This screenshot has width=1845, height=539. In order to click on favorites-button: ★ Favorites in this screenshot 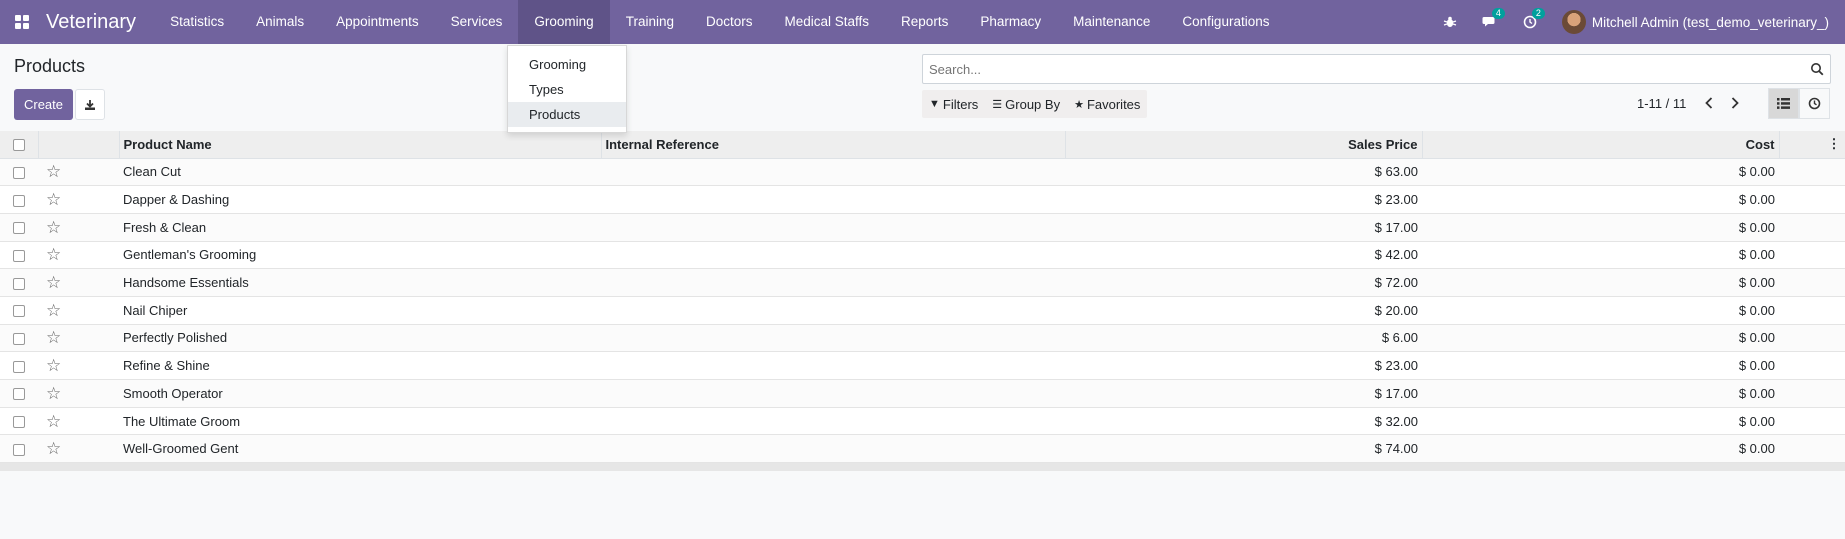, I will do `click(1107, 104)`.